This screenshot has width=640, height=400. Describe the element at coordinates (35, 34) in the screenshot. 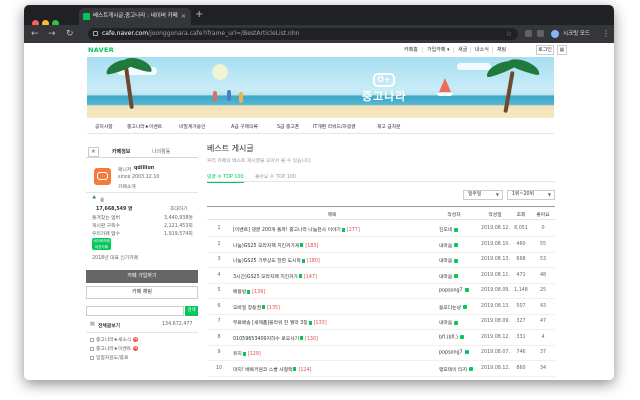

I see `back-icon: ←` at that location.